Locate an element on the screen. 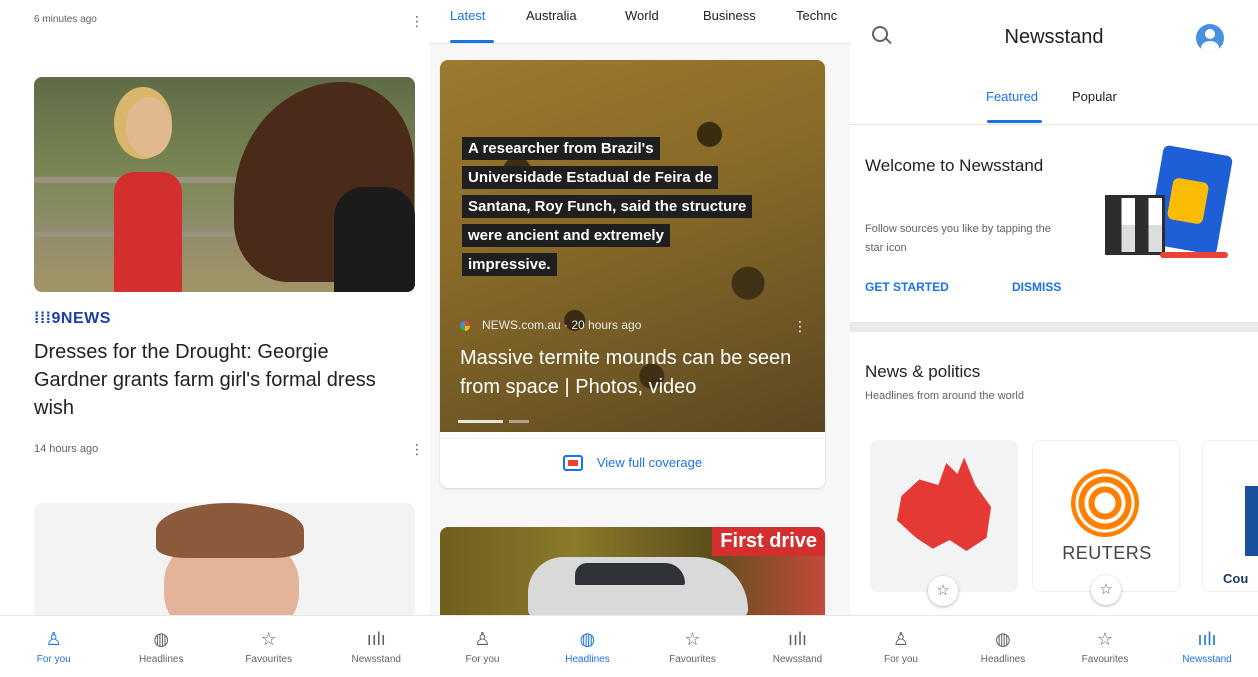  quote-line: Universidade Estadual de Feira de is located at coordinates (590, 177).